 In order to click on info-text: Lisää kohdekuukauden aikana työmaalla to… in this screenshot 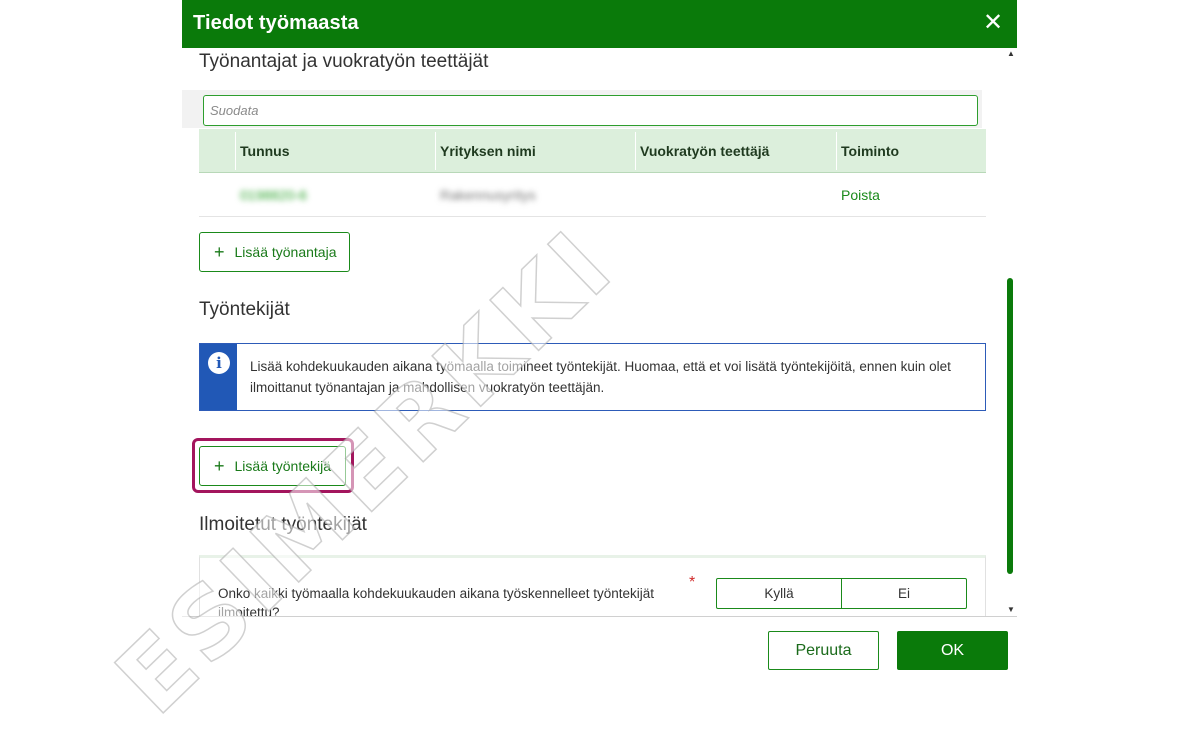, I will do `click(600, 377)`.